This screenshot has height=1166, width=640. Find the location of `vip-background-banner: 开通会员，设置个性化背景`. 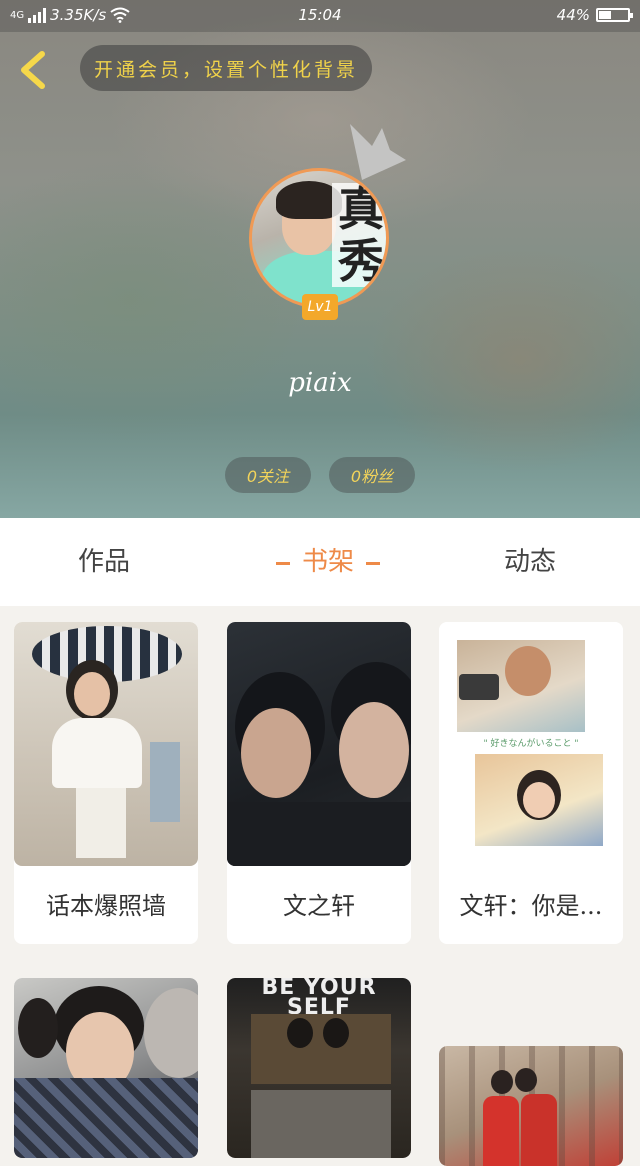

vip-background-banner: 开通会员，设置个性化背景 is located at coordinates (226, 68).